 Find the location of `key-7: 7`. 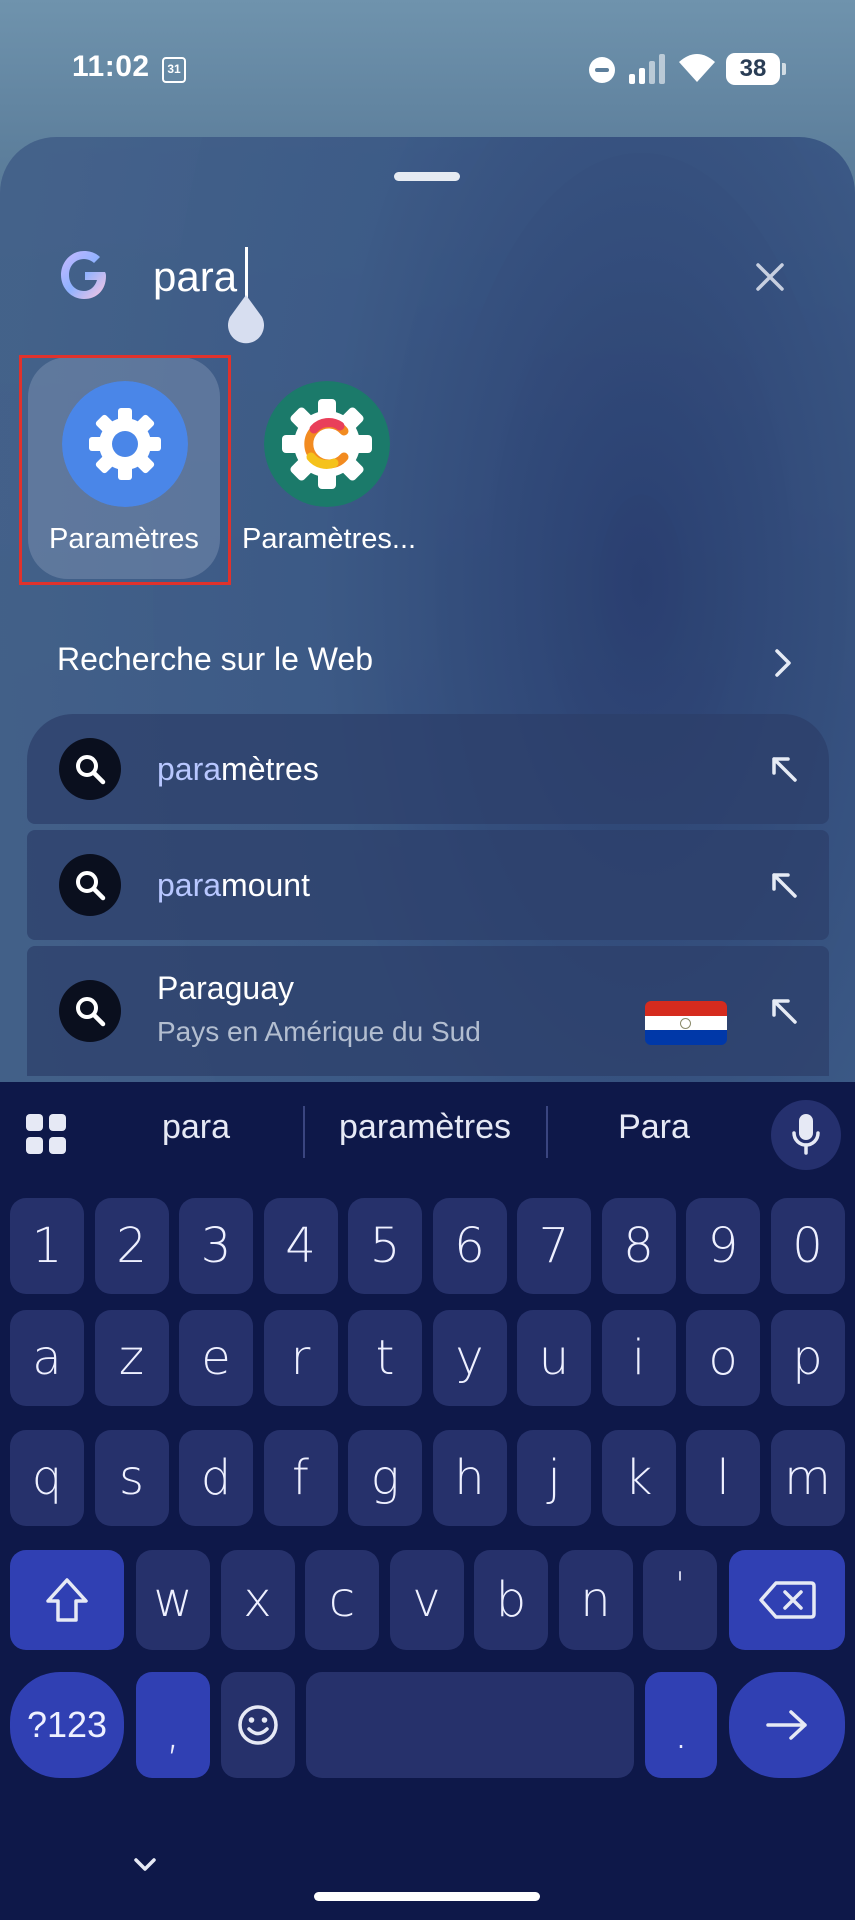

key-7: 7 is located at coordinates (554, 1246).